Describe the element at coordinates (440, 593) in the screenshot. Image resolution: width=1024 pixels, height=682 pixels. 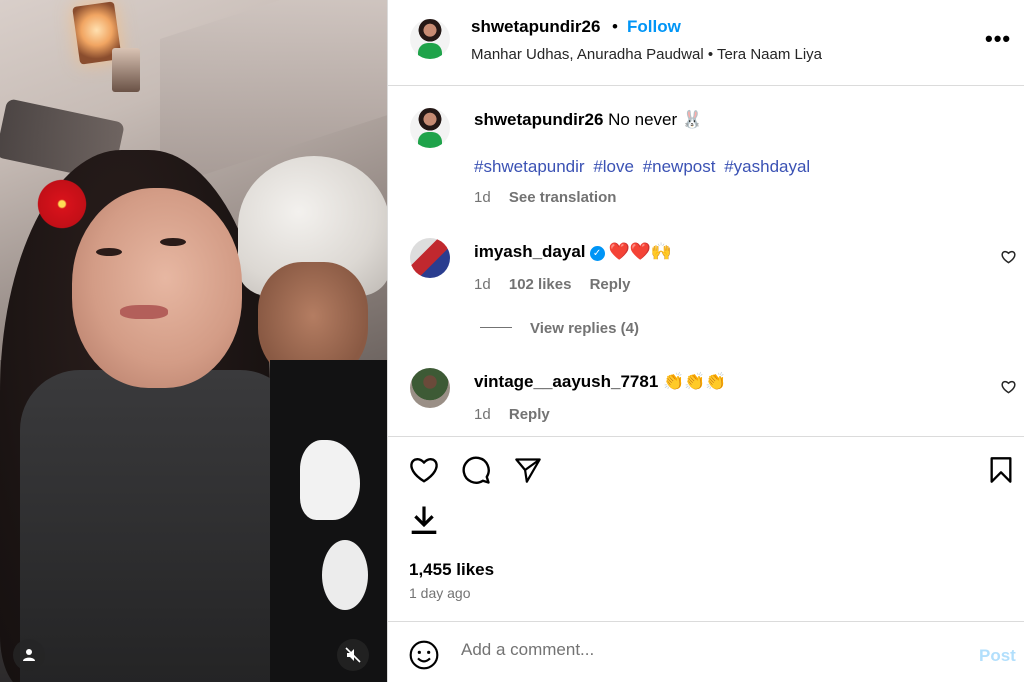
I see `post-timestamp: 1 day ago` at that location.